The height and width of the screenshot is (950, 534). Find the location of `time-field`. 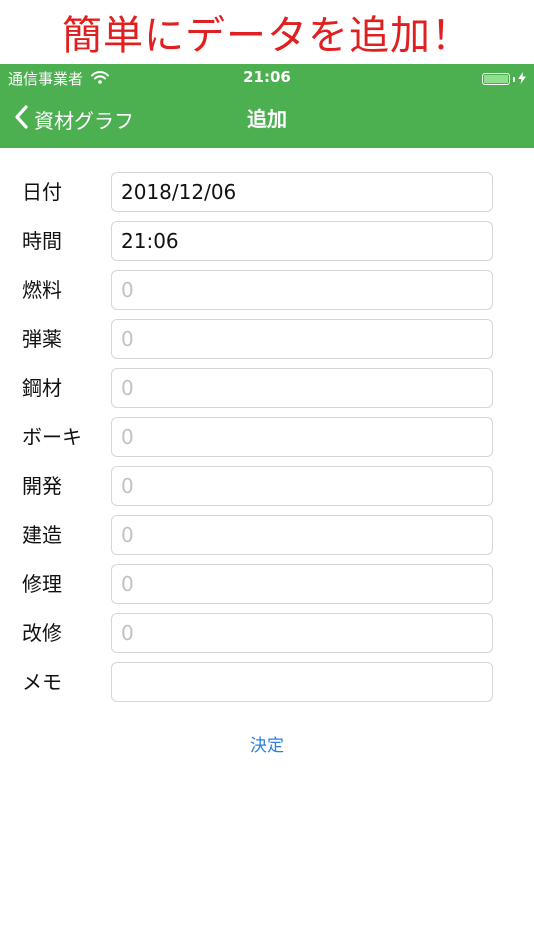

time-field is located at coordinates (302, 241).